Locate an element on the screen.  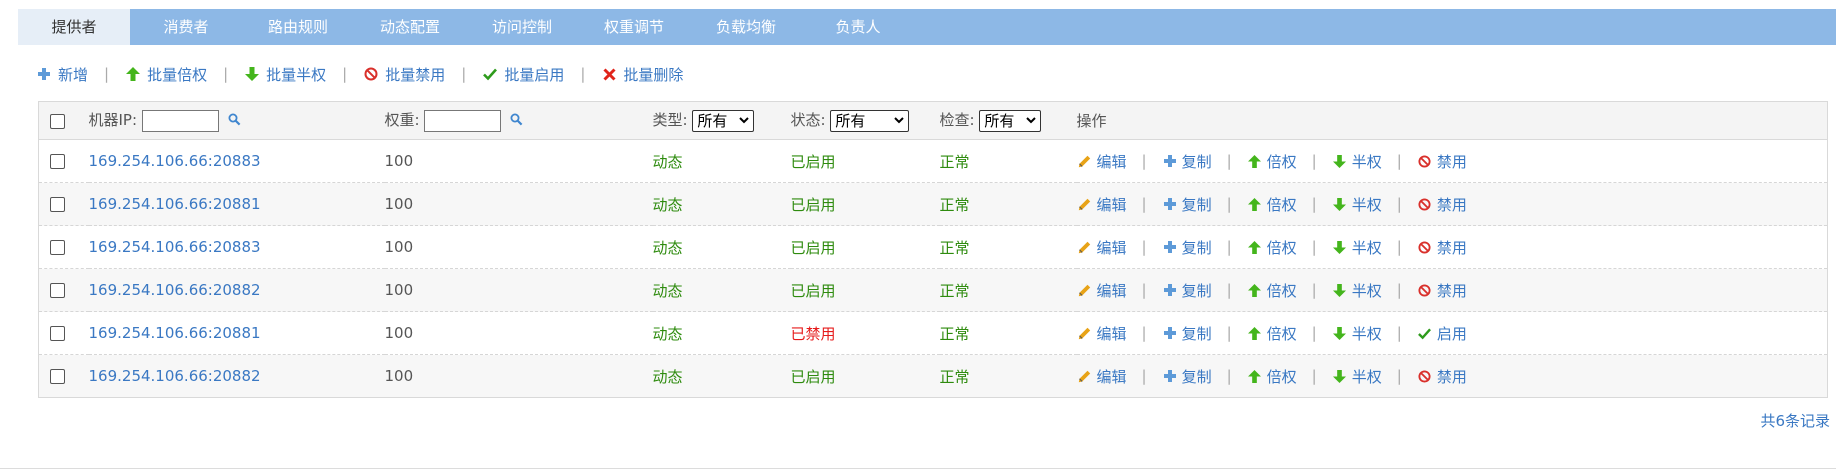
tab-weight-adjust: 权重调节 is located at coordinates (634, 27).